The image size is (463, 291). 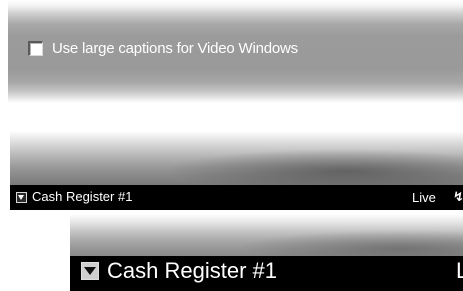 I want to click on large-captions-label: Use large captions for Video Windows, so click(x=175, y=48).